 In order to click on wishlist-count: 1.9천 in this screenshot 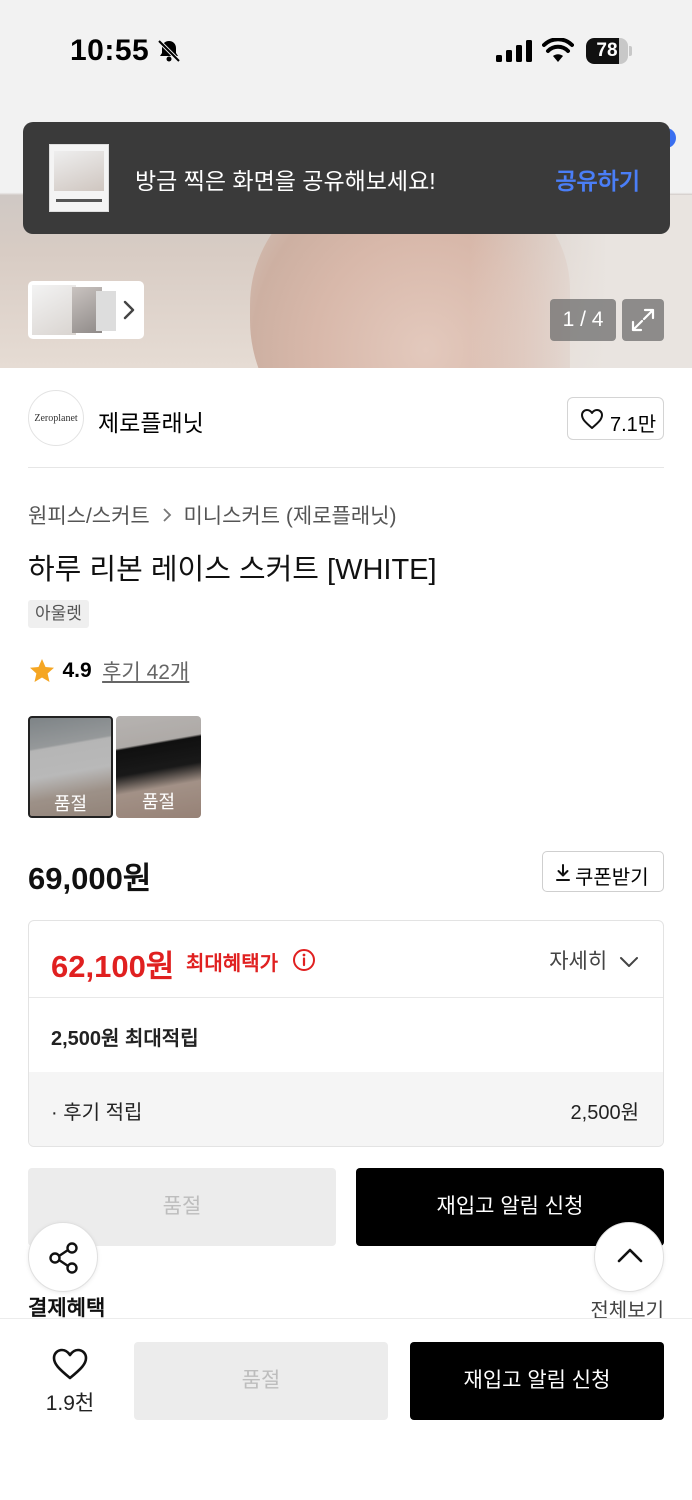, I will do `click(70, 1403)`.